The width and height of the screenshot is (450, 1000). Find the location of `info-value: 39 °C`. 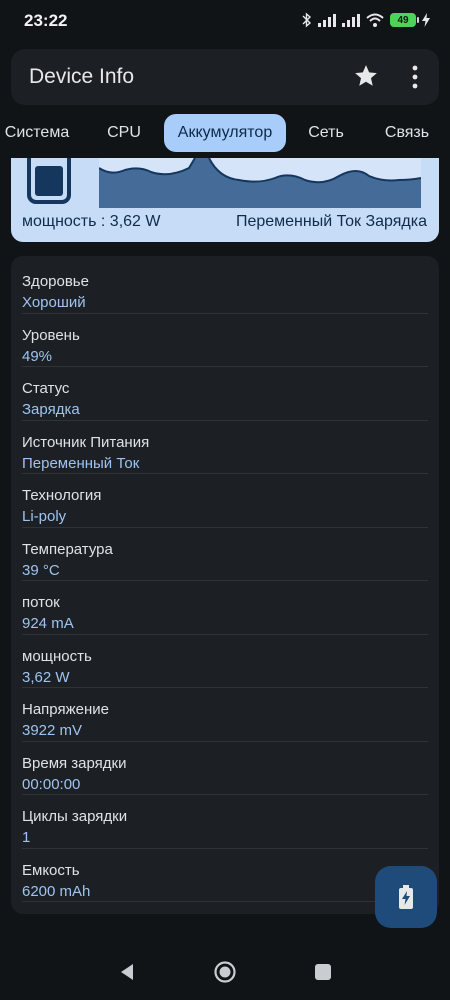

info-value: 39 °C is located at coordinates (41, 570).